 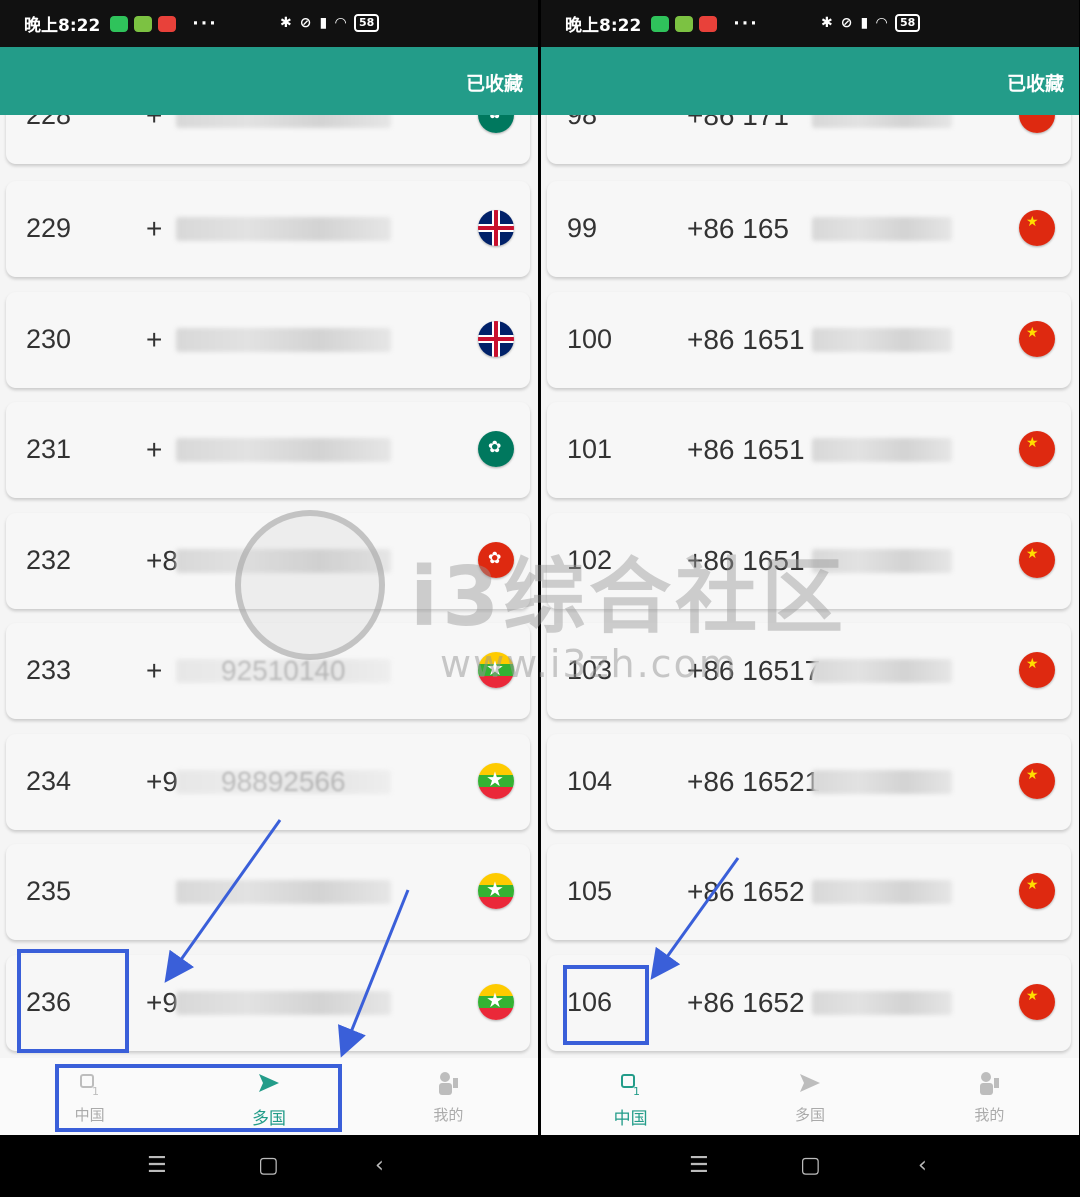 What do you see at coordinates (809, 139) in the screenshot?
I see `number-row: 98 +86 171 ★` at bounding box center [809, 139].